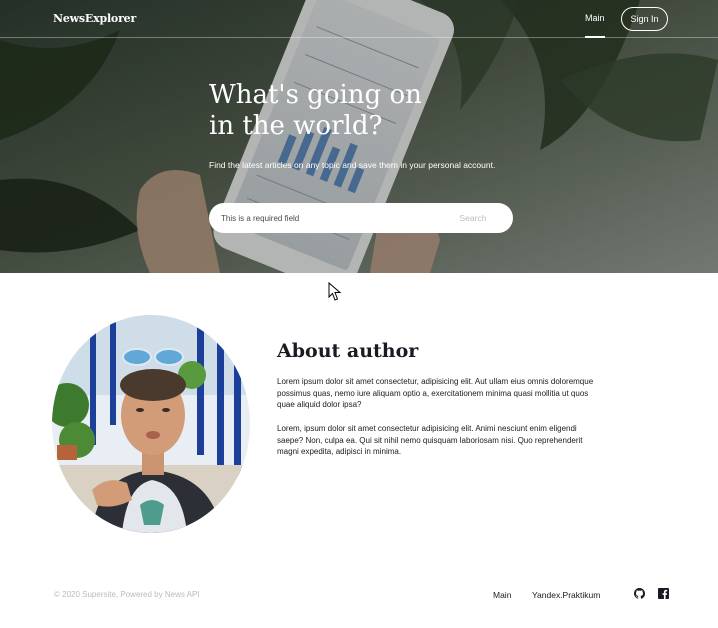 Image resolution: width=718 pixels, height=628 pixels. What do you see at coordinates (502, 595) in the screenshot?
I see `footer-link-main: Main` at bounding box center [502, 595].